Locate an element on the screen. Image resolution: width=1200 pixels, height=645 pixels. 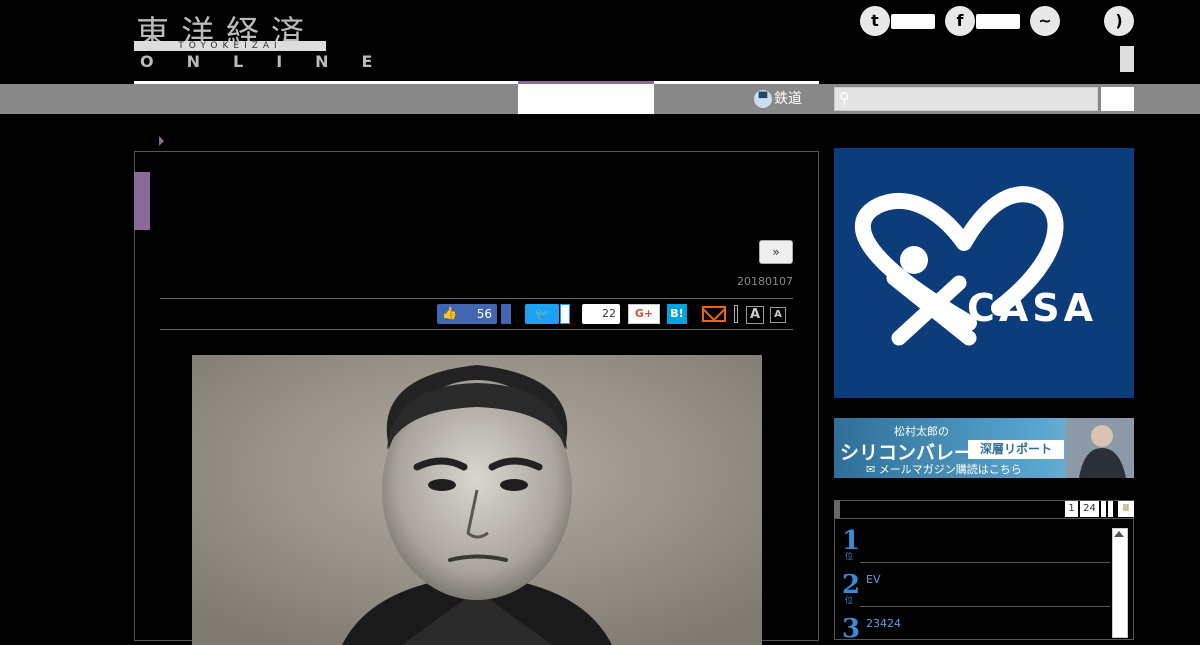
ranking-scrollbar is located at coordinates (1120, 583).